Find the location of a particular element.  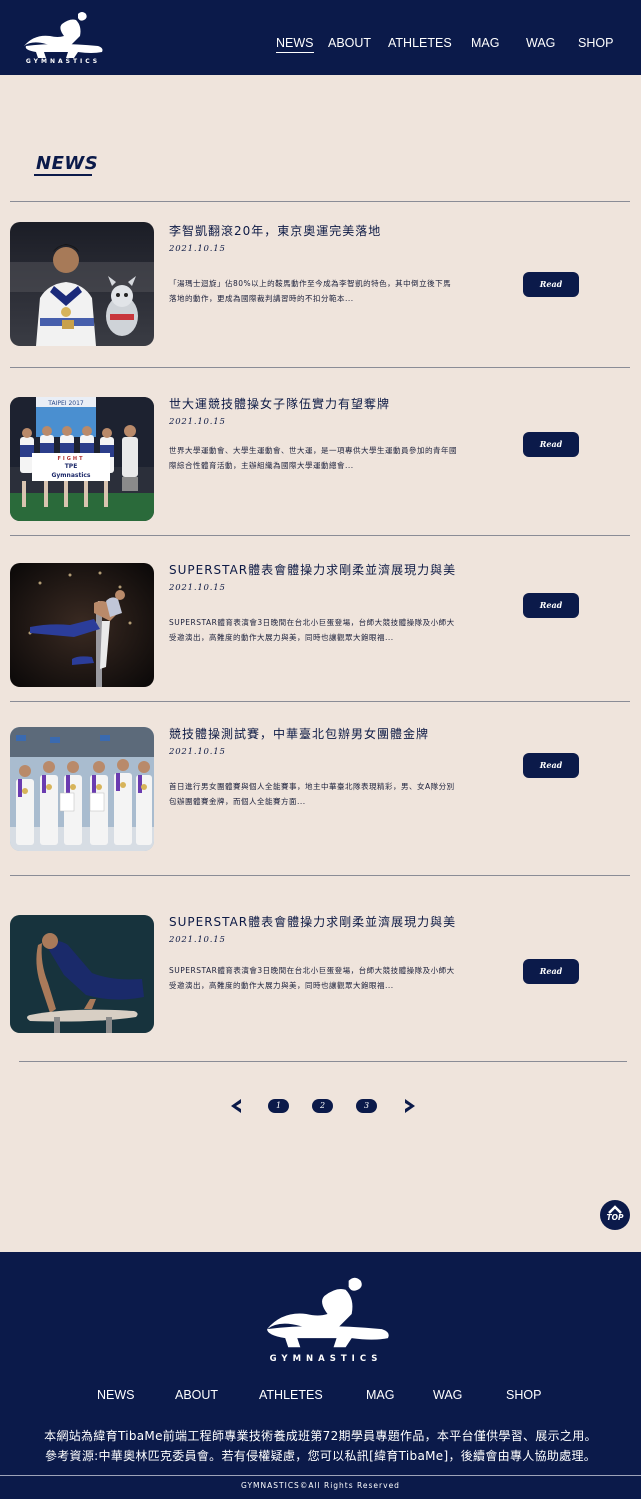

news-thumbnail: TAIPEI 2017 FIGHT TPE Gymnastics is located at coordinates (82, 459).